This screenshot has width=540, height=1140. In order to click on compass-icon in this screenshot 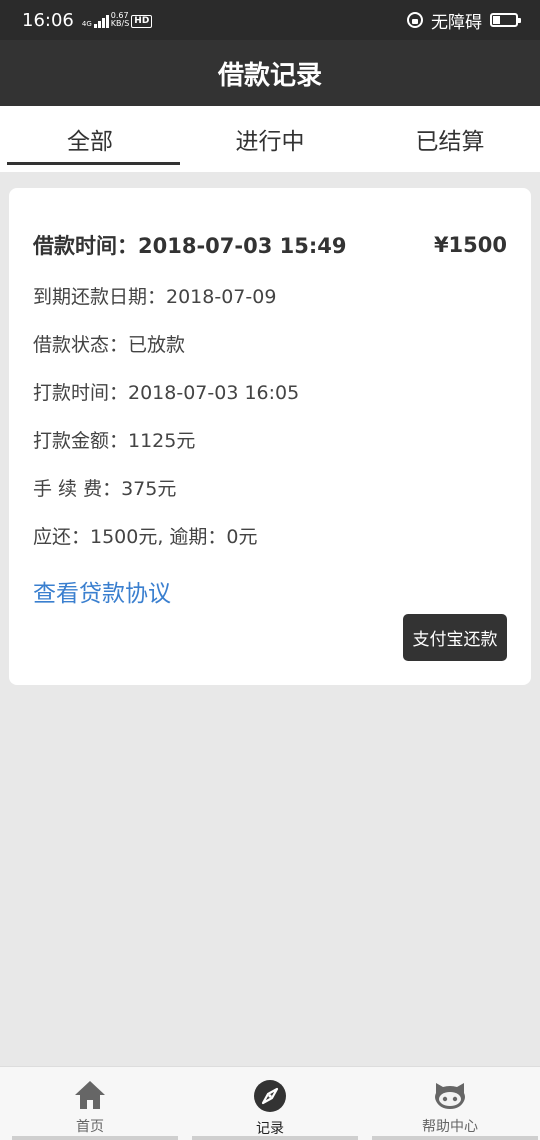, I will do `click(270, 1096)`.